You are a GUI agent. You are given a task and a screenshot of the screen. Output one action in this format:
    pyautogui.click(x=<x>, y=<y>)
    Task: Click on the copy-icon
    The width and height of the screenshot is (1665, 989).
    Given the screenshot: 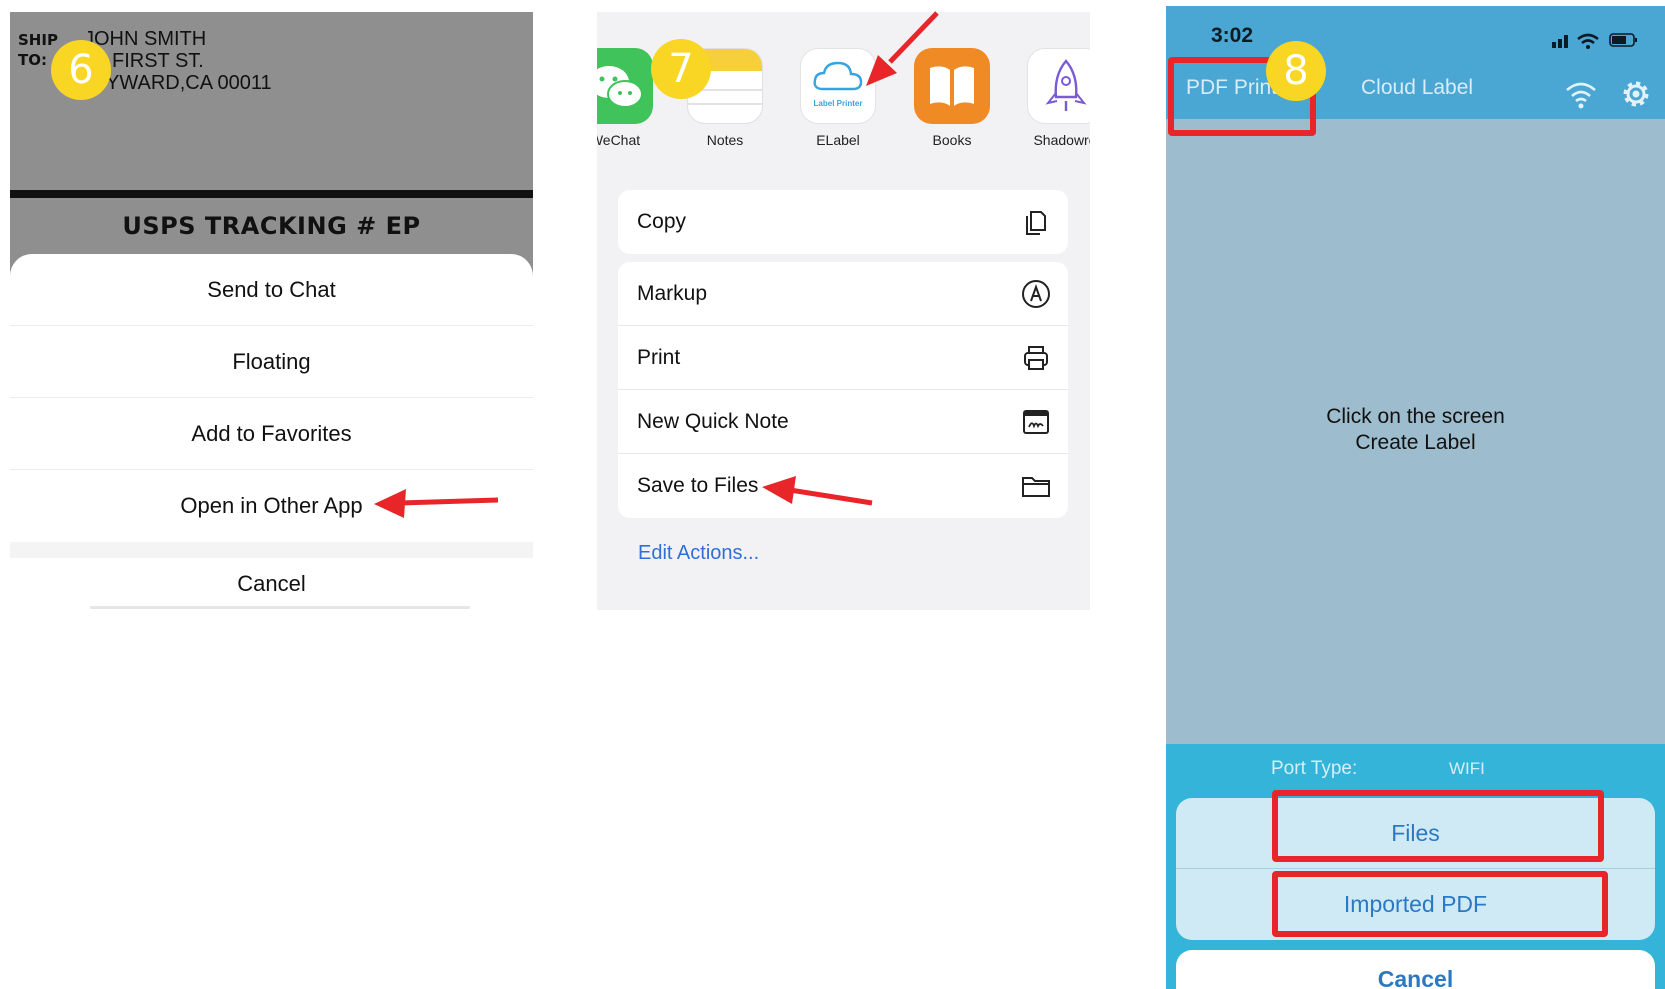 What is the action you would take?
    pyautogui.click(x=1036, y=223)
    